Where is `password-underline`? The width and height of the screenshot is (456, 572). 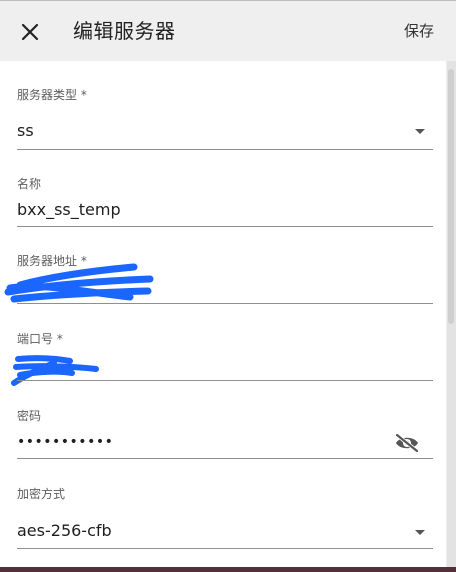
password-underline is located at coordinates (225, 458).